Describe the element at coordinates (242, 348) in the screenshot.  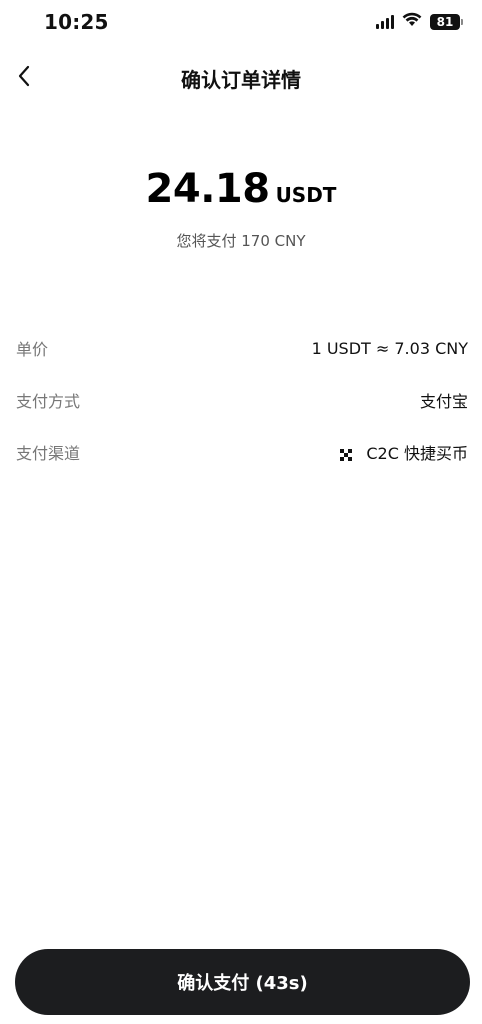
I see `detail-row-price: 单价 1 USDT ≈ 7.03 CNY` at that location.